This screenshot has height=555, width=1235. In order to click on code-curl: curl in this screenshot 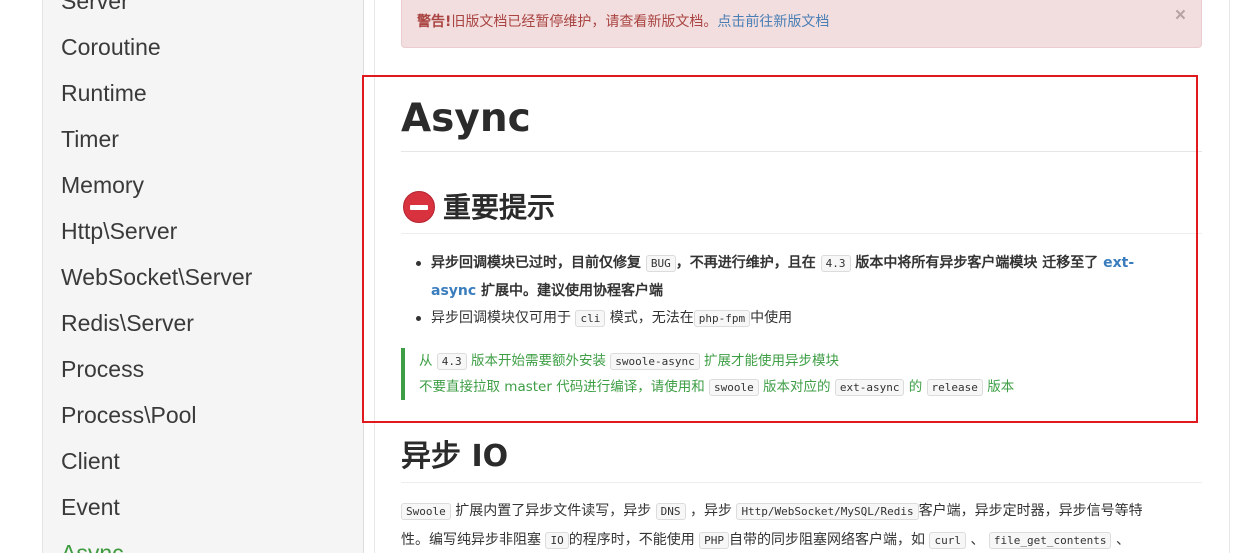, I will do `click(947, 540)`.